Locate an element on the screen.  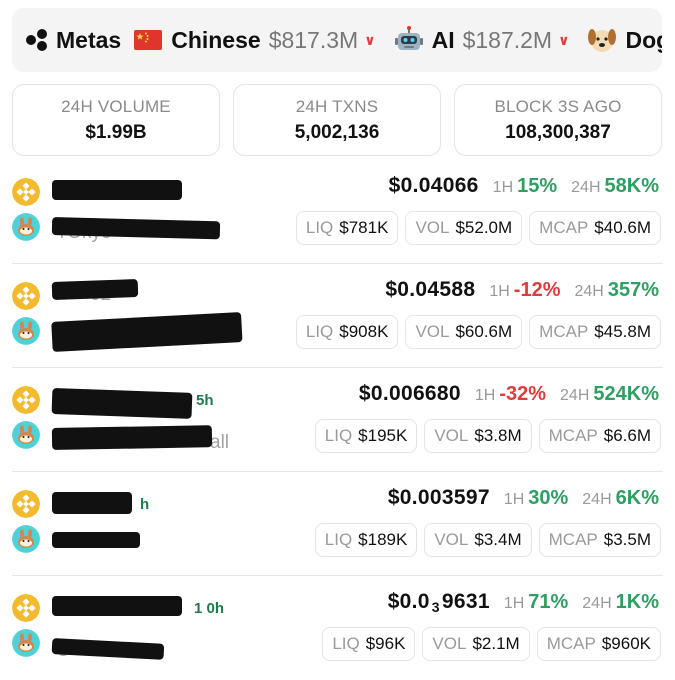
vol-badge: VOL $60.6M is located at coordinates (464, 332).